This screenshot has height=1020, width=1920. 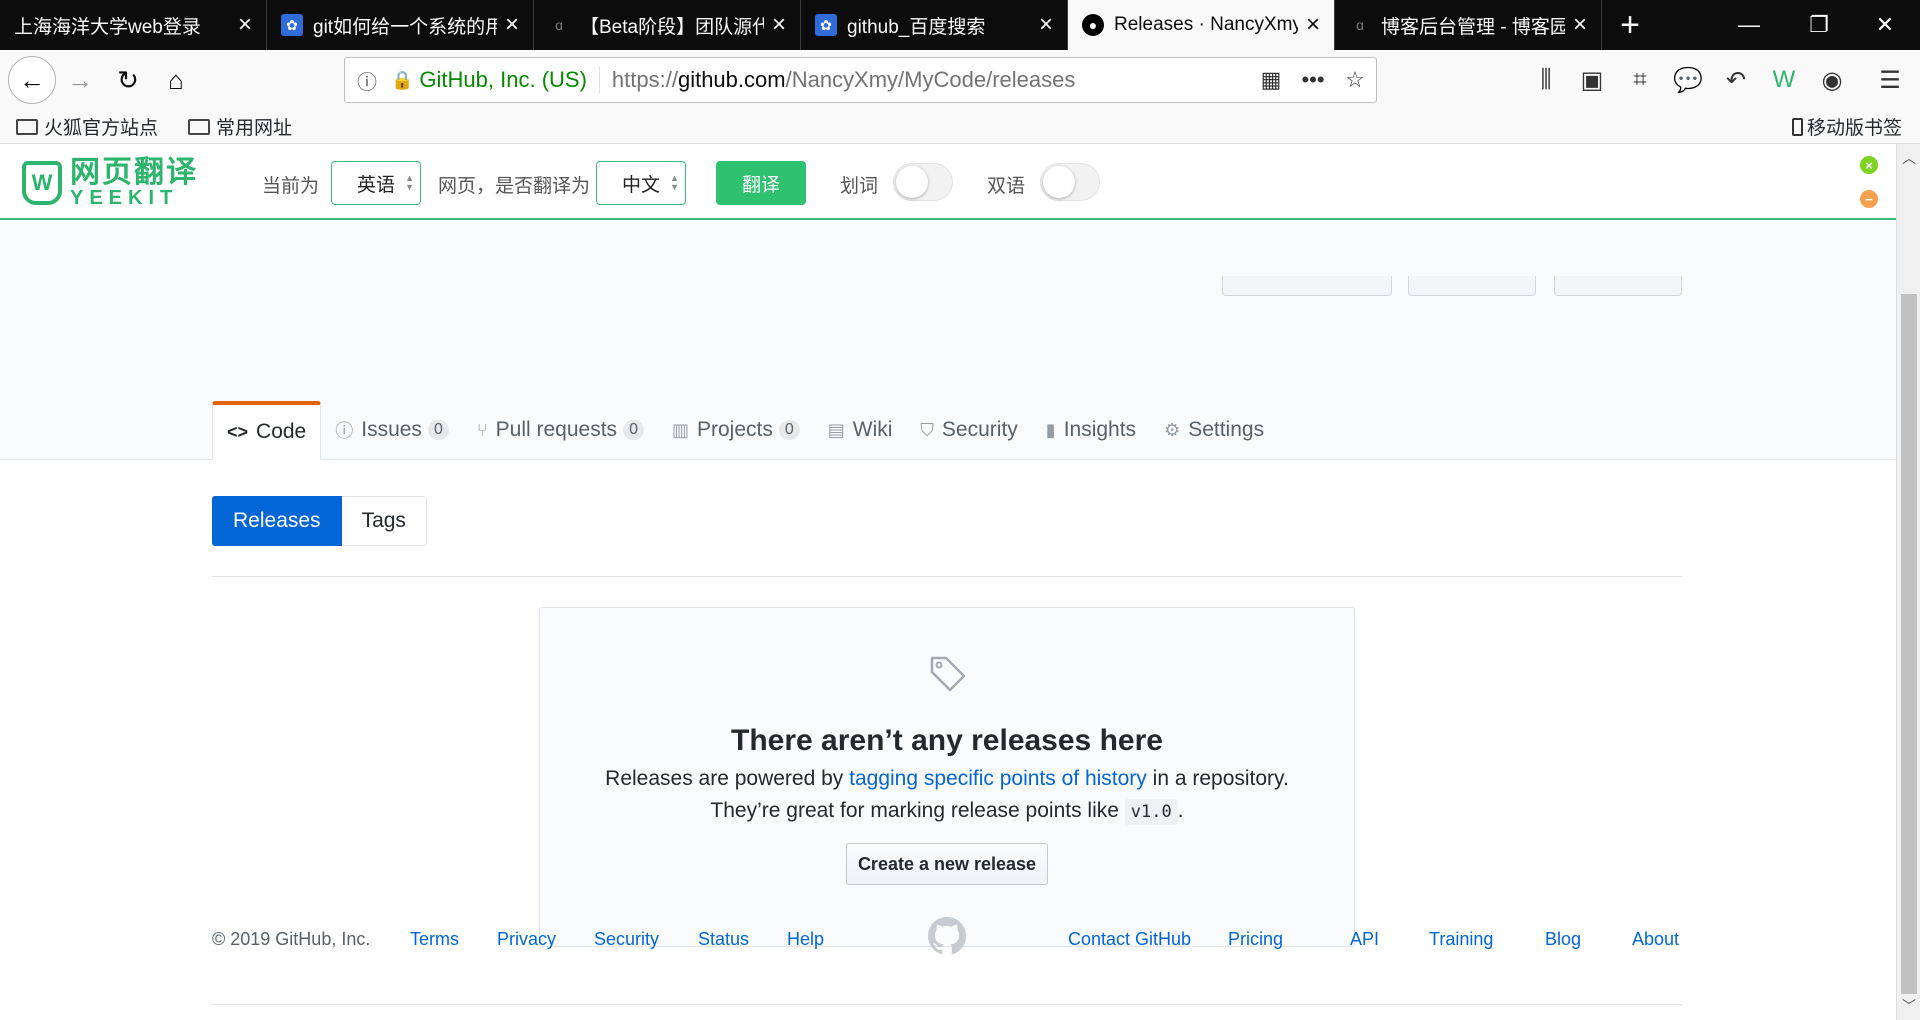 What do you see at coordinates (736, 430) in the screenshot?
I see `tab-projects: ▥ Projects 0` at bounding box center [736, 430].